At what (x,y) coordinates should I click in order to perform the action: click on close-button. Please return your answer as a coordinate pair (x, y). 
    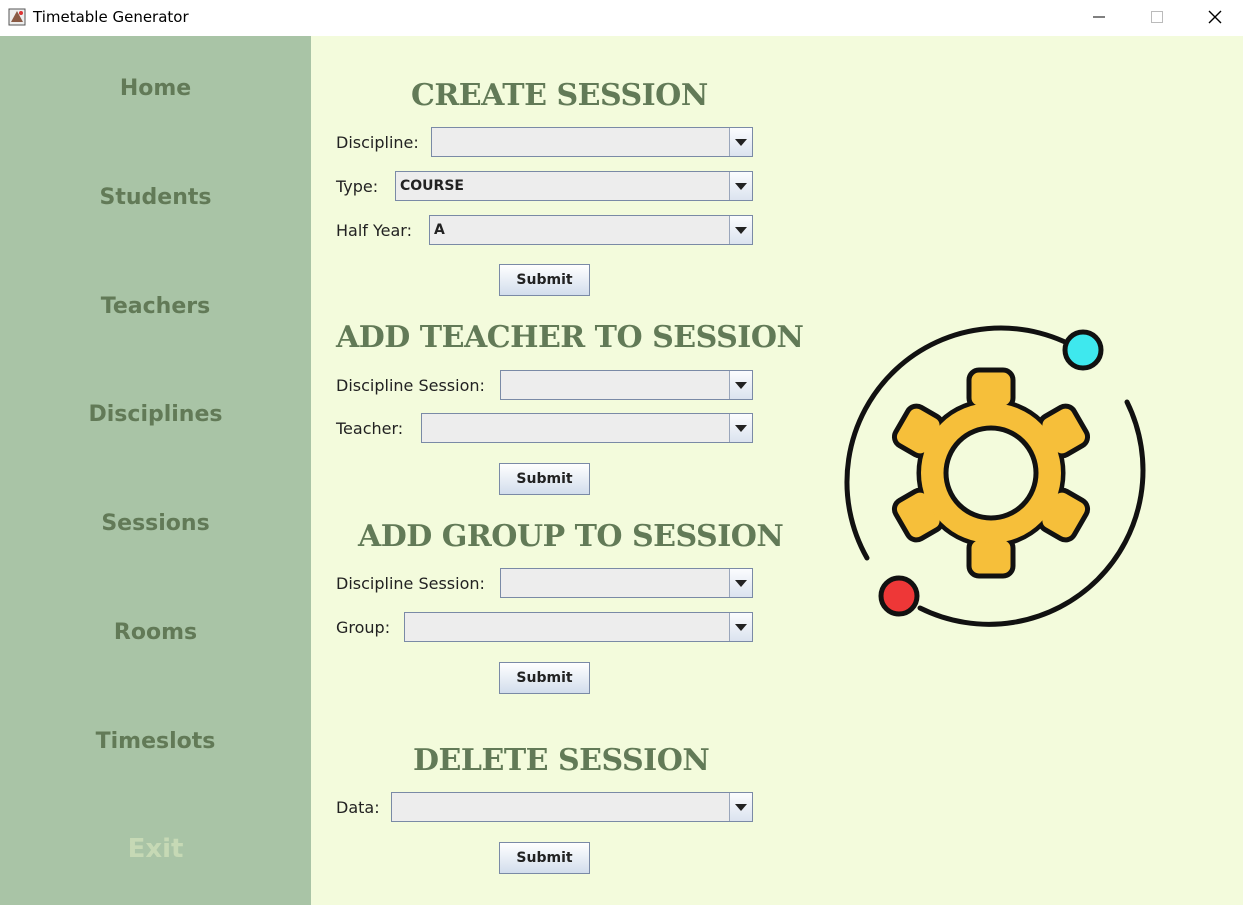
    Looking at the image, I should click on (1214, 17).